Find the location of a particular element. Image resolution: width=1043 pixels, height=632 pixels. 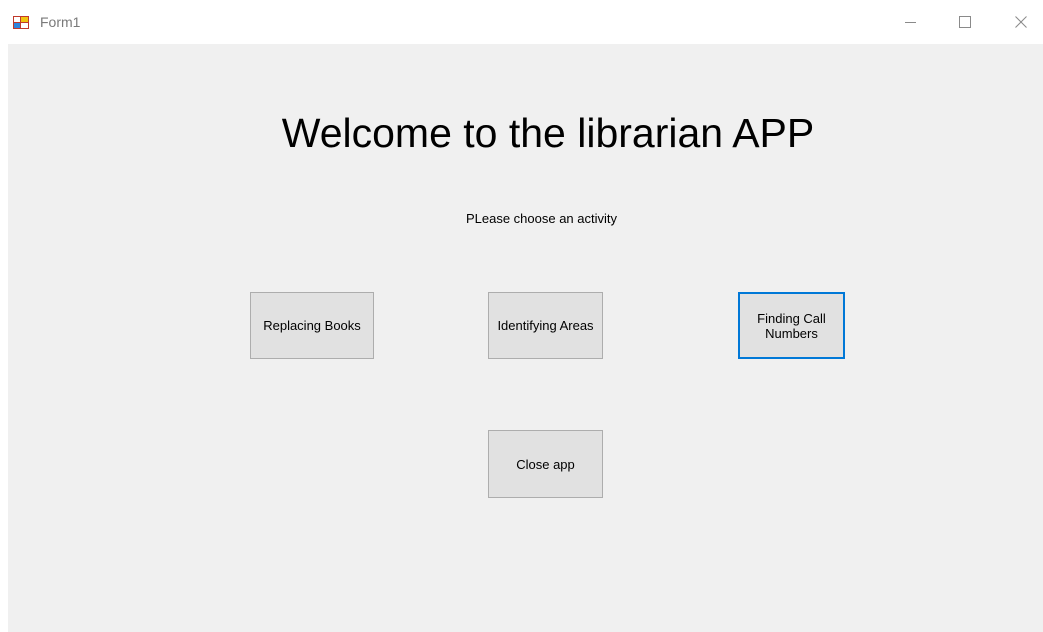

identifying-areas-button: Identifying Areas is located at coordinates (545, 325).